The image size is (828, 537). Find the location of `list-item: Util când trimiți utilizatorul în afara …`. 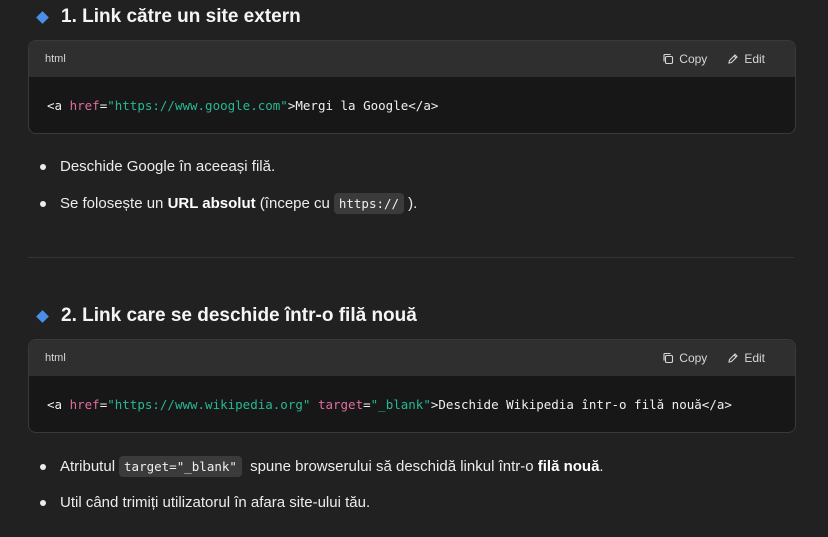

list-item: Util când trimiți utilizatorul în afara … is located at coordinates (205, 502).